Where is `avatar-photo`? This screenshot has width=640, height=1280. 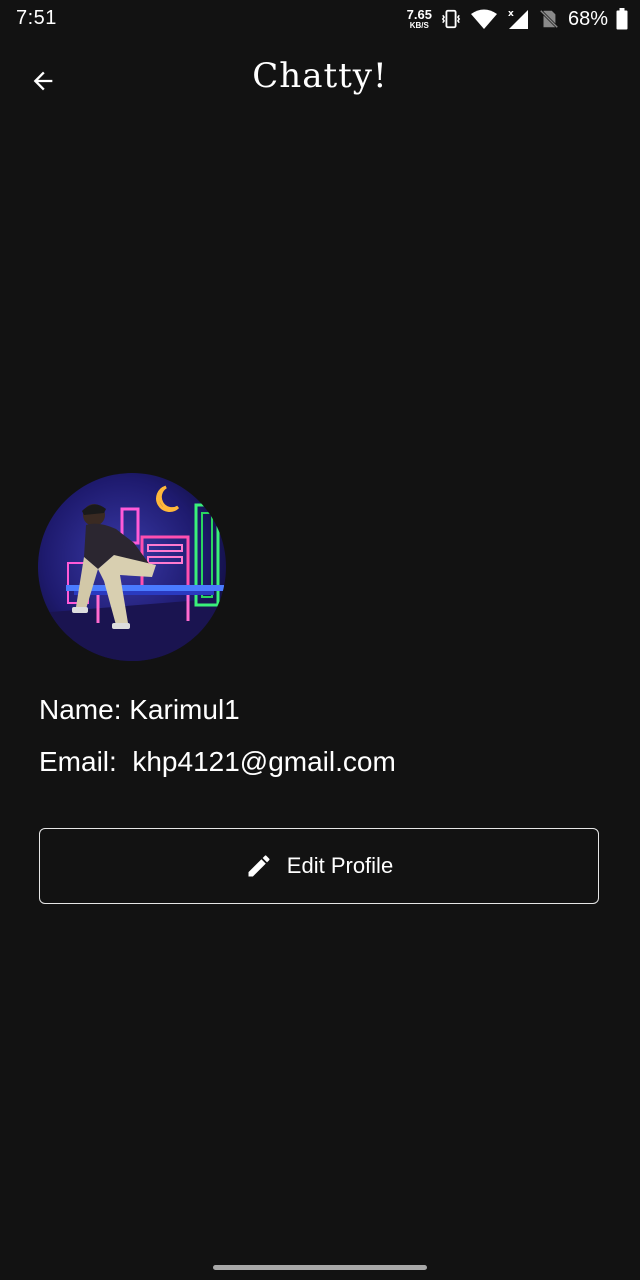
avatar-photo is located at coordinates (132, 567).